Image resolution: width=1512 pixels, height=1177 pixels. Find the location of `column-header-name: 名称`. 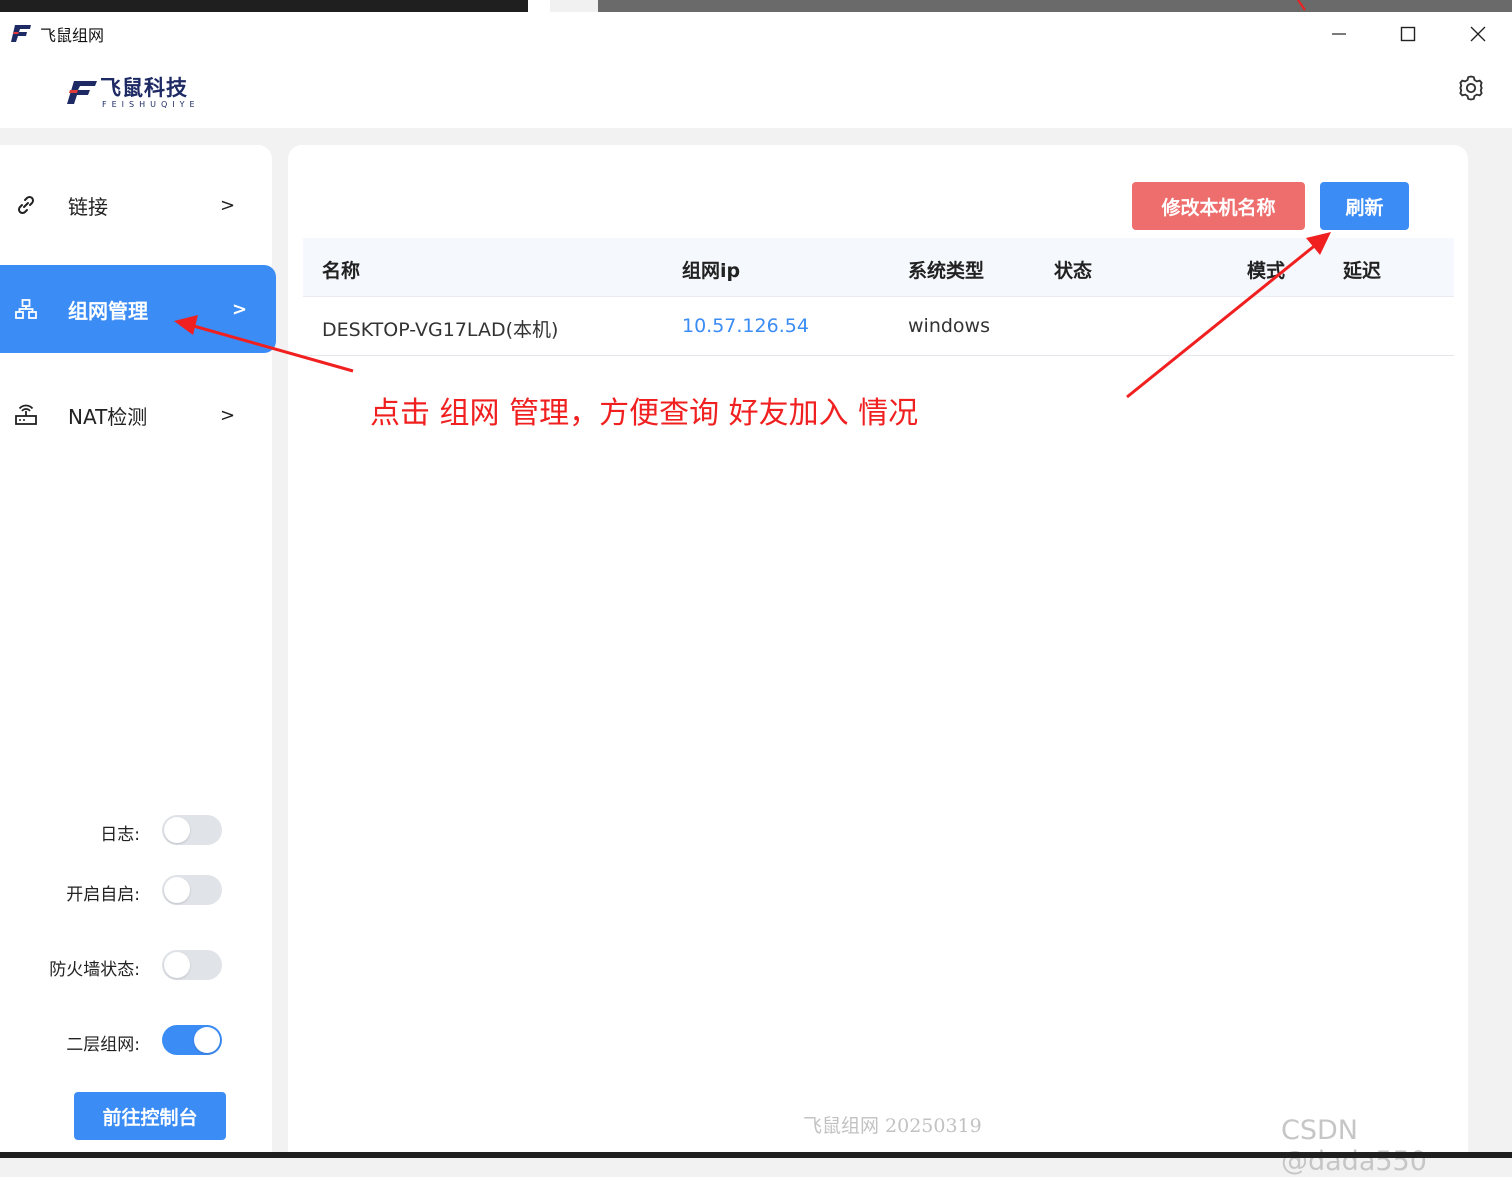

column-header-name: 名称 is located at coordinates (341, 271).